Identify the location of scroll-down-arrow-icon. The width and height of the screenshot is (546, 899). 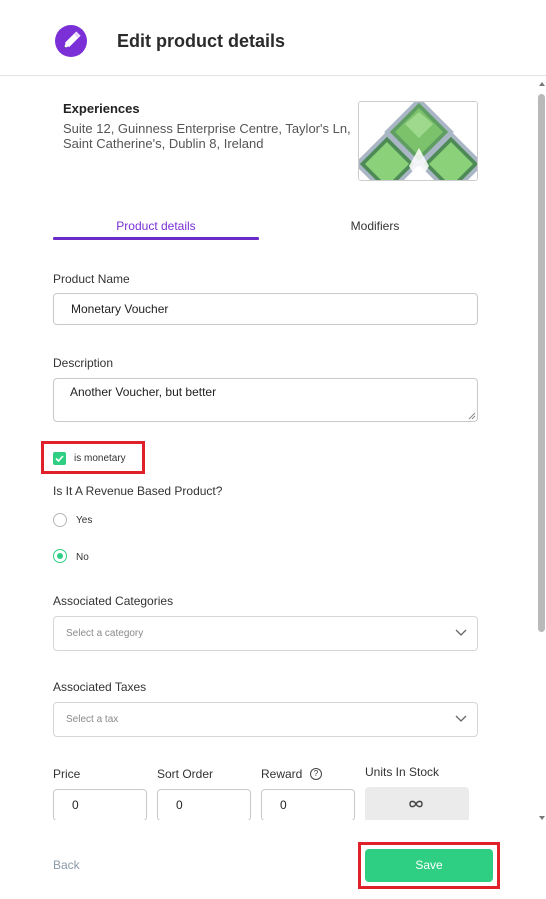
(542, 818).